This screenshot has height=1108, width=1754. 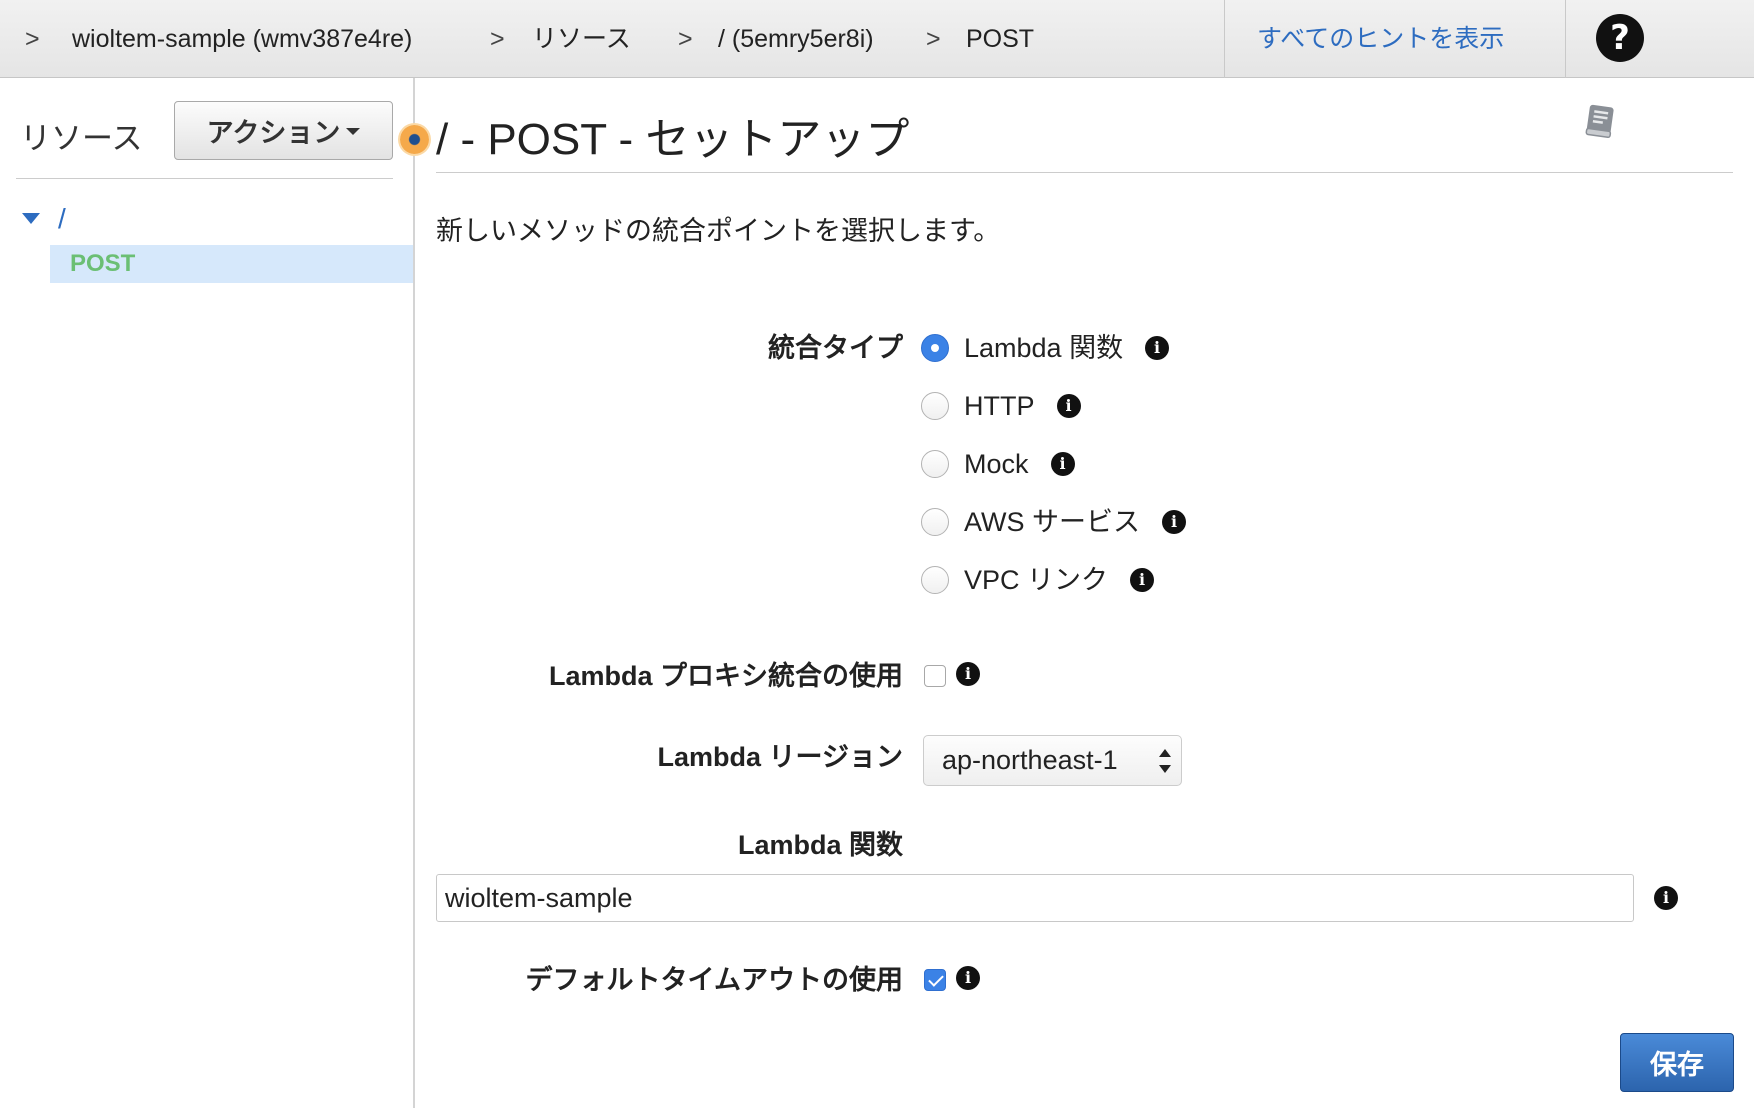 I want to click on radio-mock, so click(x=935, y=464).